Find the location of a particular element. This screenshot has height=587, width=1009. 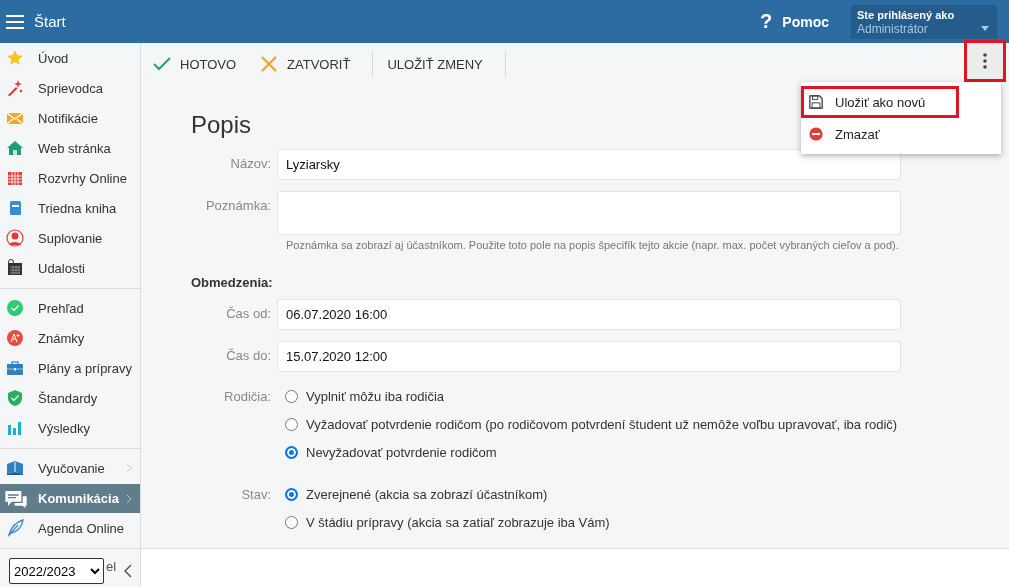

sidebar-item: Plány a prípravy is located at coordinates (70, 368).